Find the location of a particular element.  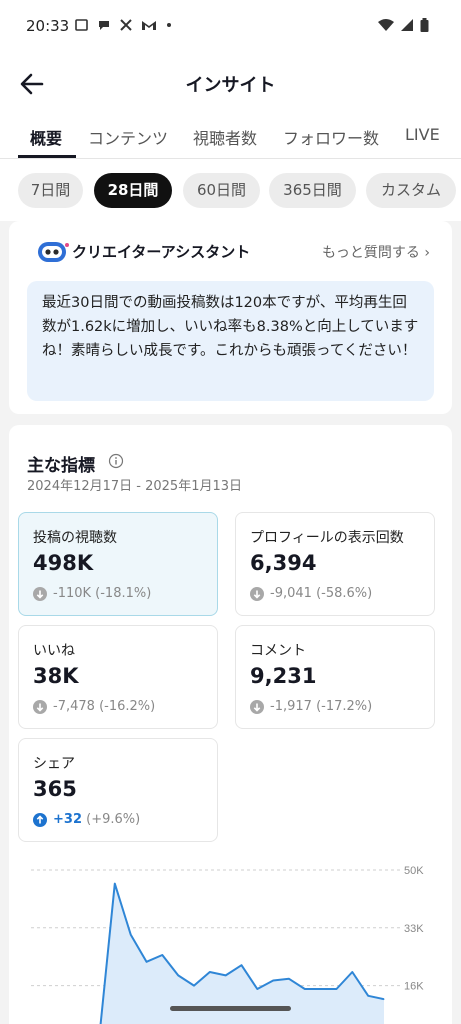

chat-bubble-icon is located at coordinates (104, 25).